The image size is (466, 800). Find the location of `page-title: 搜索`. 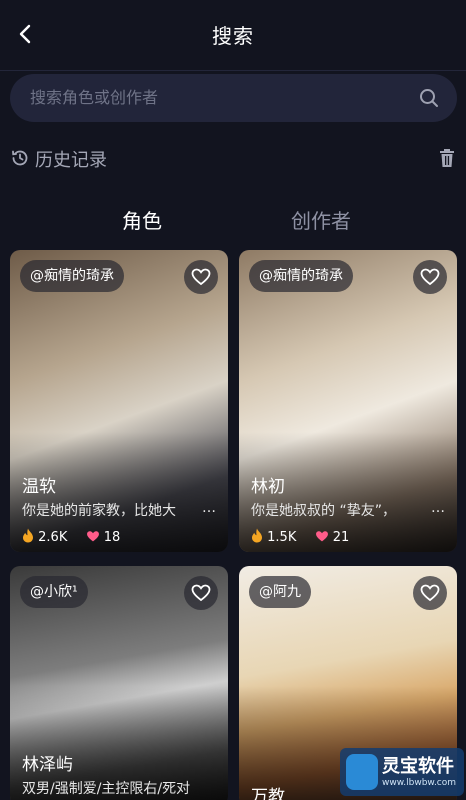

page-title: 搜索 is located at coordinates (233, 36).